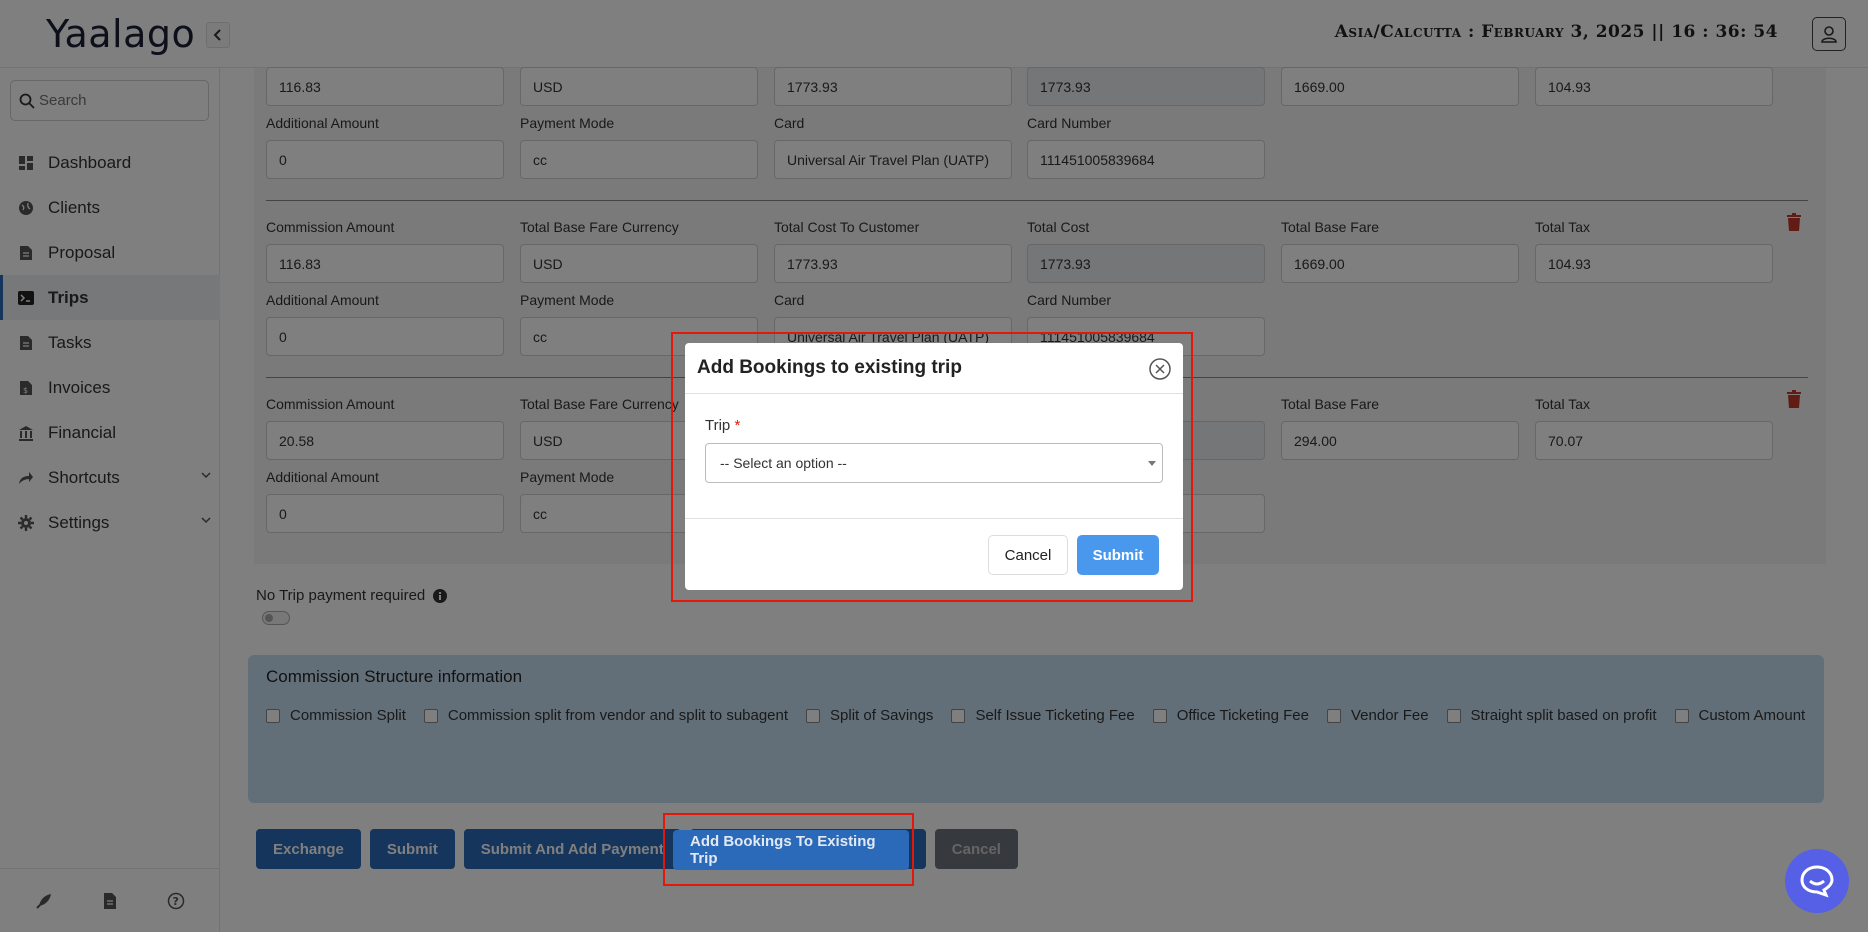 The width and height of the screenshot is (1868, 932). I want to click on modal-submit-button: Submit, so click(1118, 555).